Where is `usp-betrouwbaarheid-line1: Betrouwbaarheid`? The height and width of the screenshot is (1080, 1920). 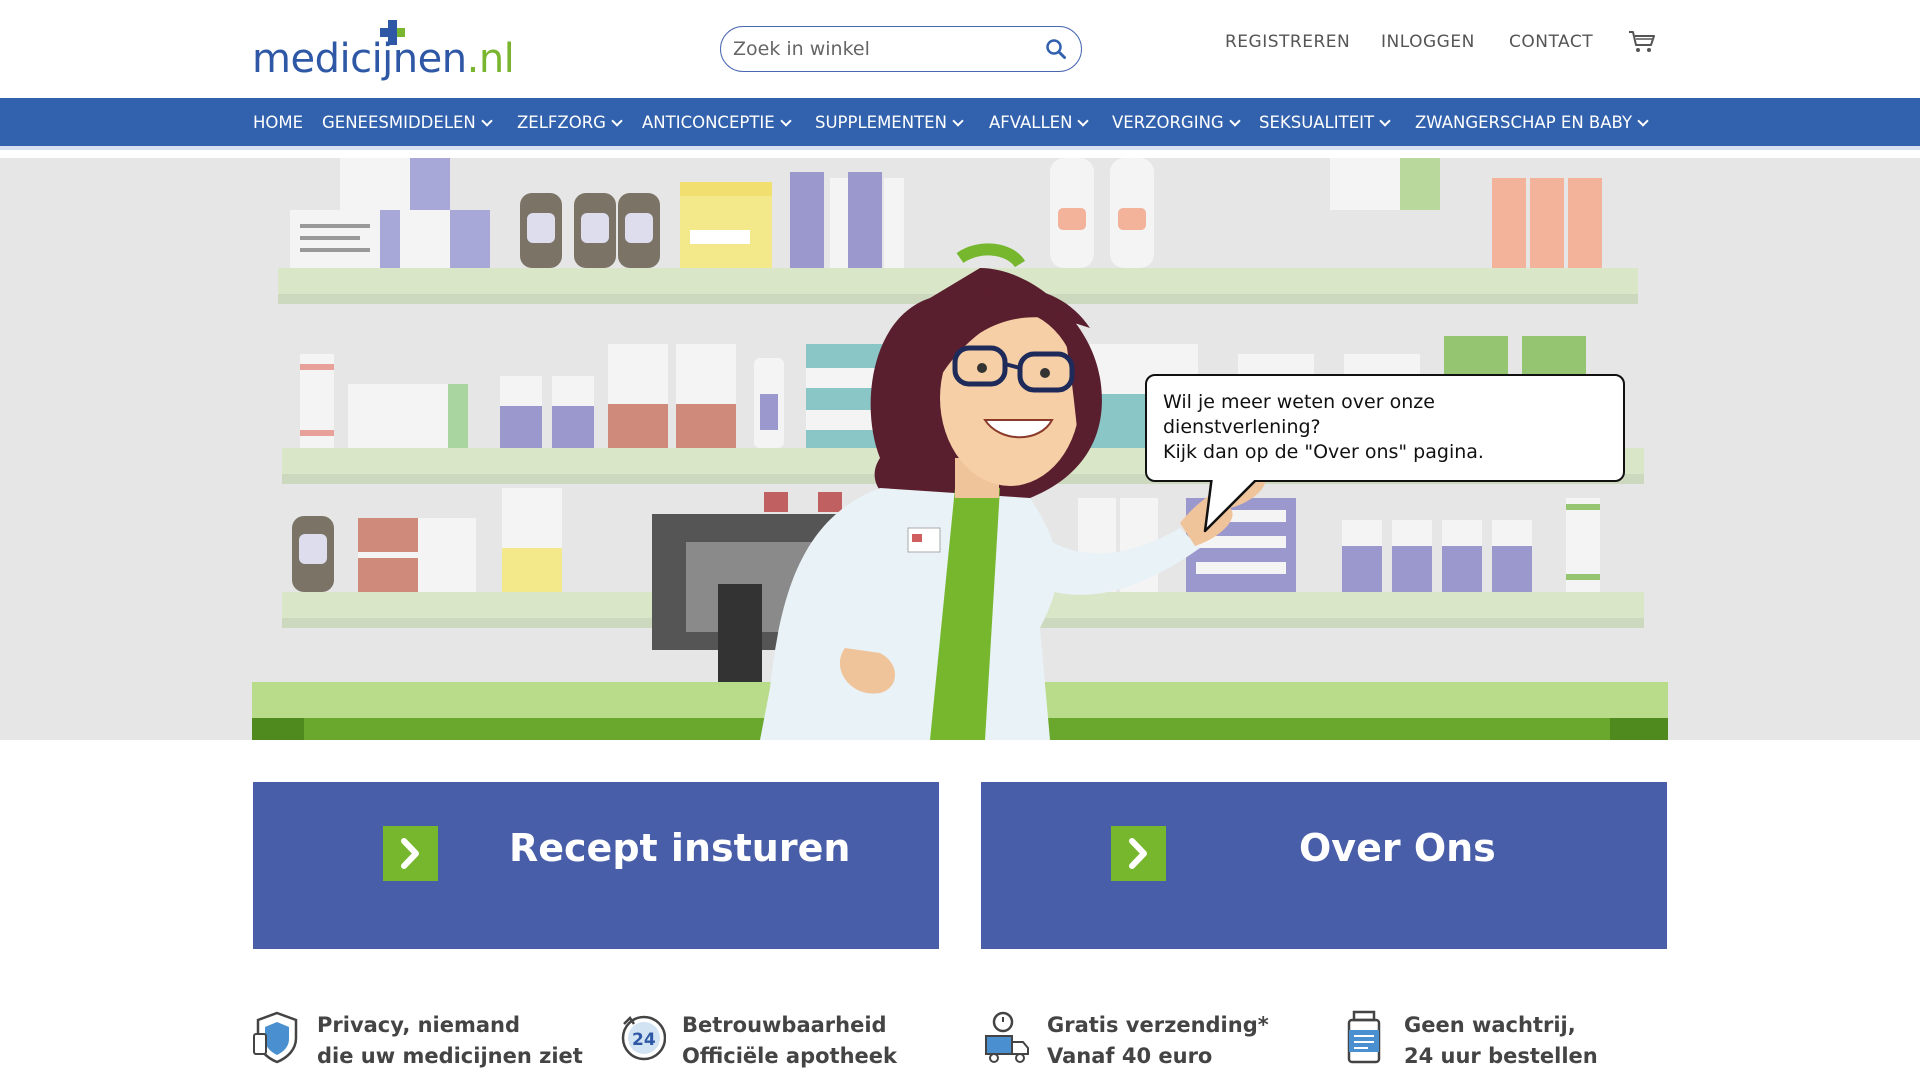
usp-betrouwbaarheid-line1: Betrouwbaarheid is located at coordinates (784, 1025).